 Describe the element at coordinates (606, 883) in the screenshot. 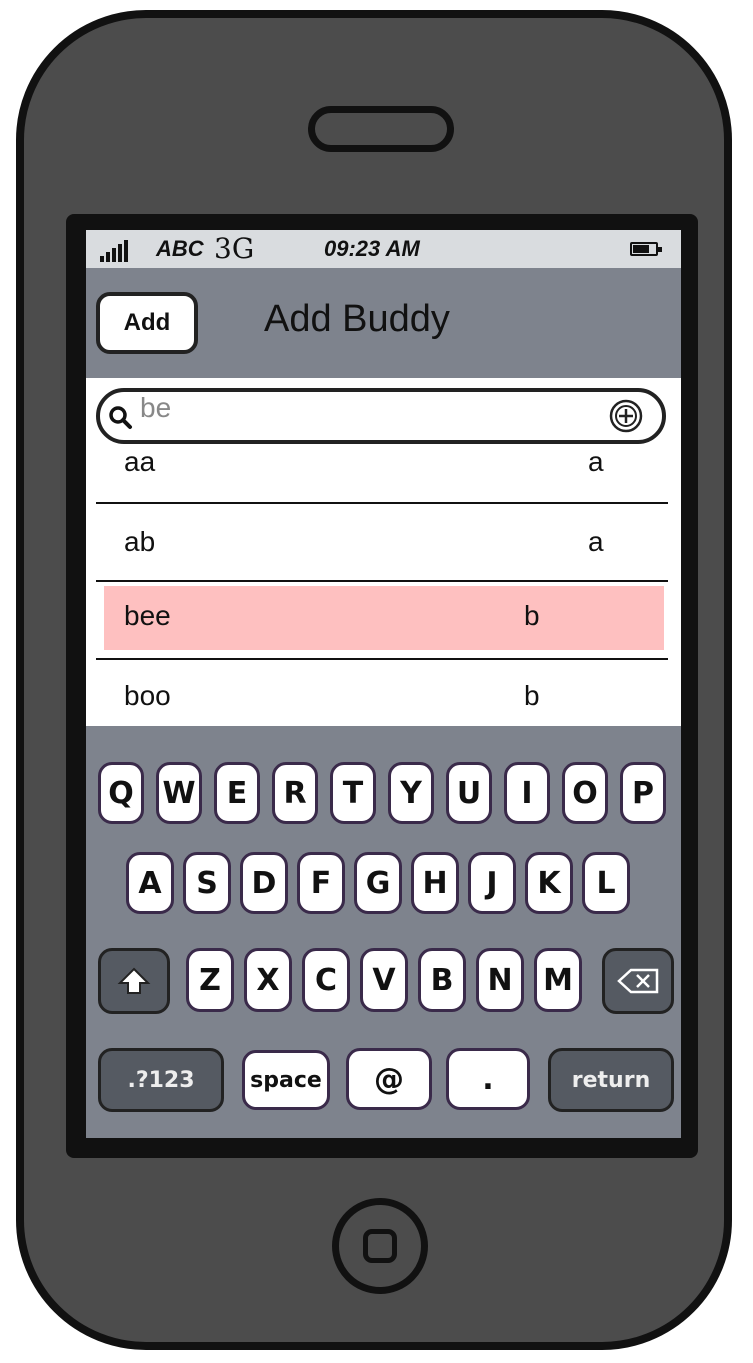

I see `key-l: L` at that location.